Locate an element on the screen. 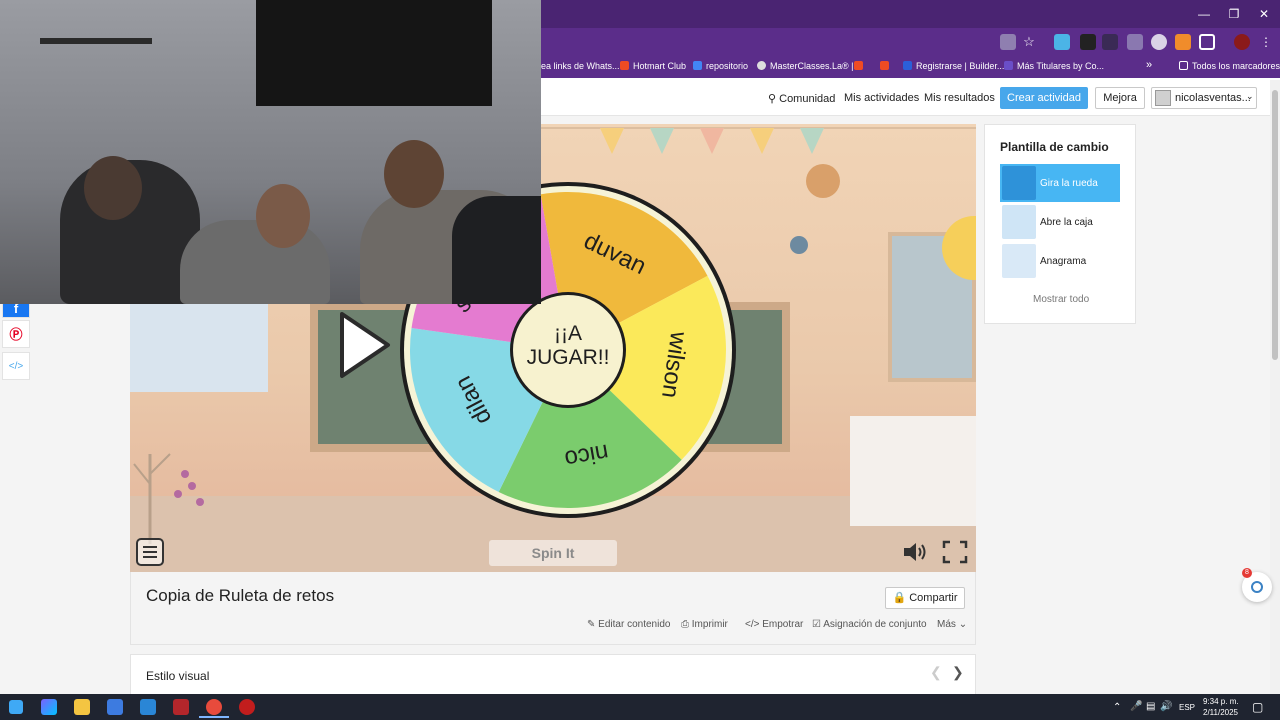 The image size is (1280, 720). world-map-decoration is located at coordinates (199, 346).